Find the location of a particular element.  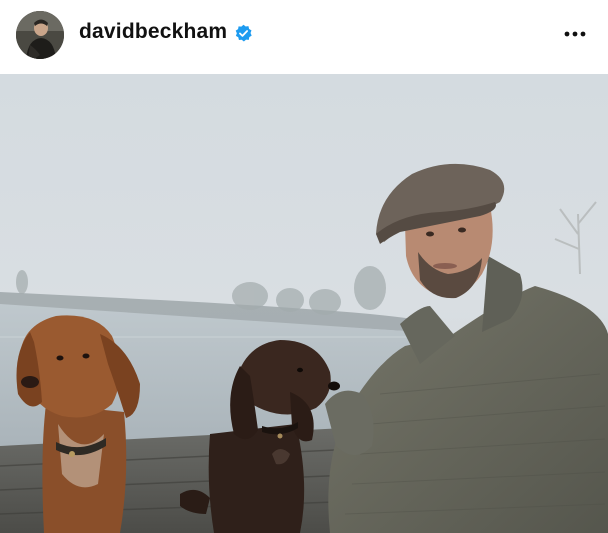

avatar-photo is located at coordinates (40, 35).